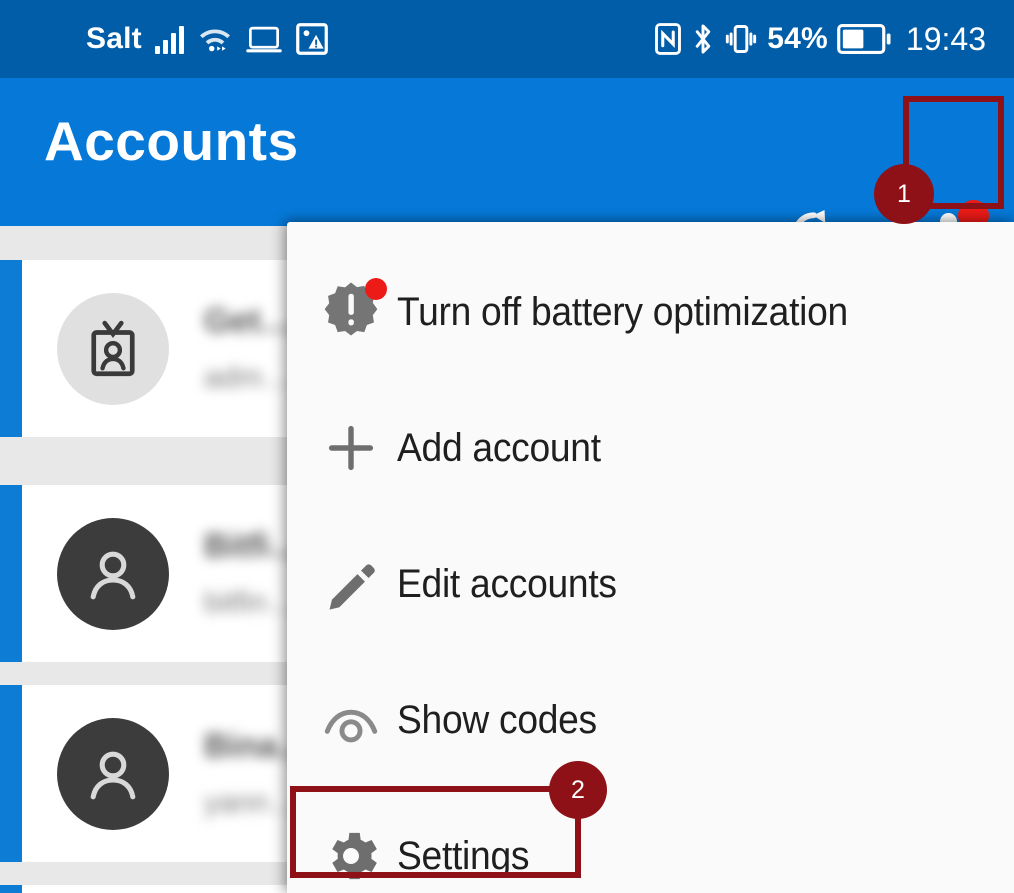 The width and height of the screenshot is (1014, 893). Describe the element at coordinates (114, 38) in the screenshot. I see `carrier-label: Salt` at that location.